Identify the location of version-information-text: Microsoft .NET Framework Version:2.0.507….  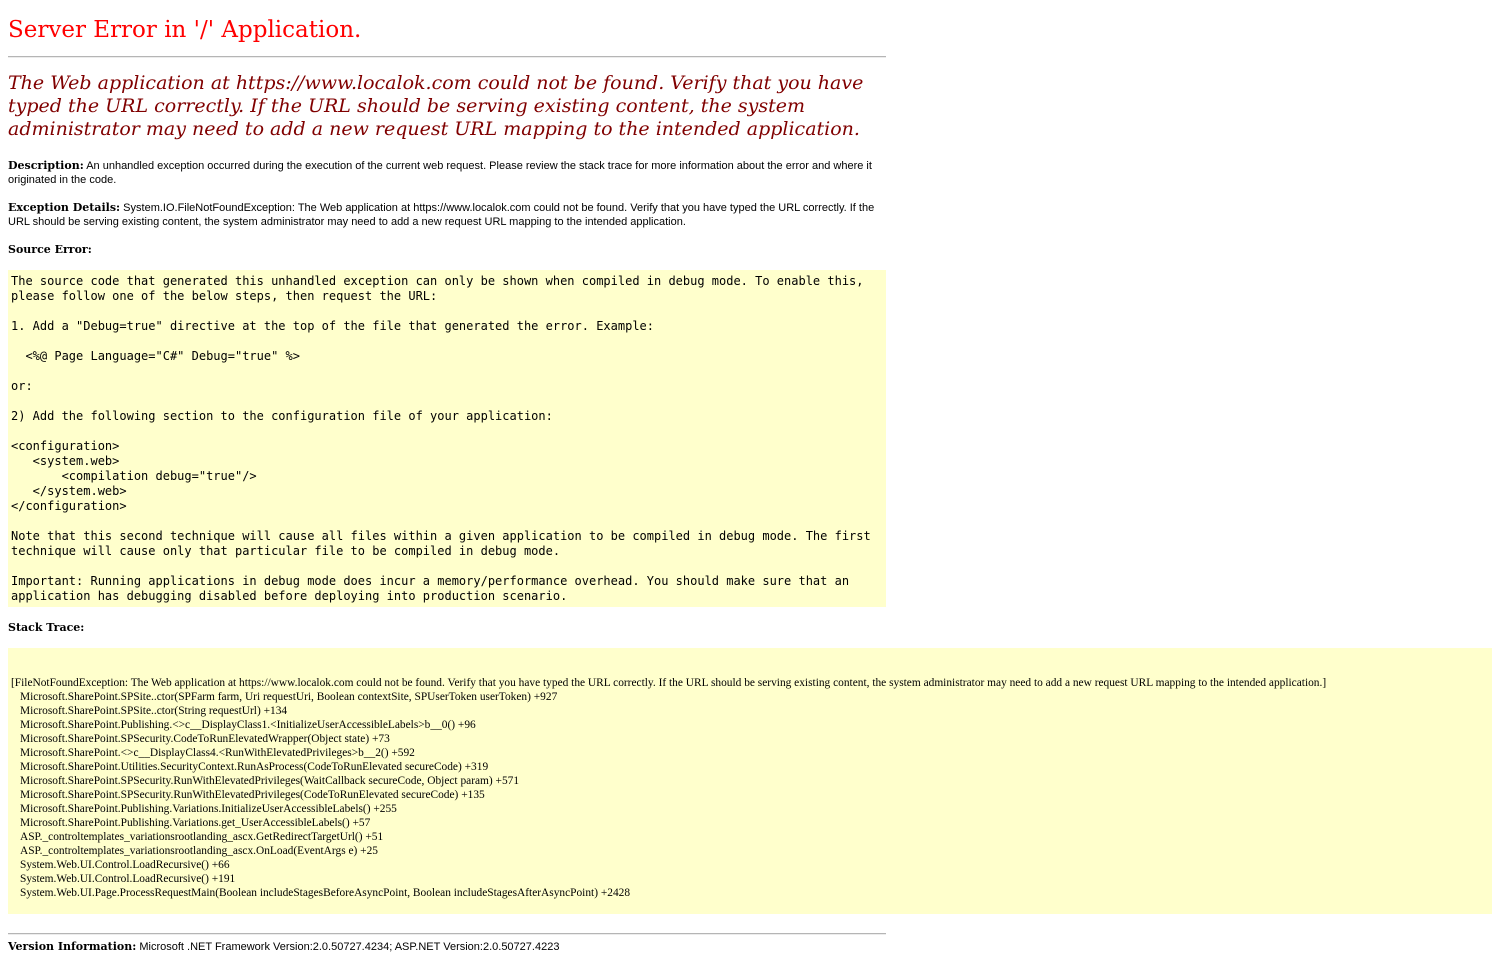
(348, 947).